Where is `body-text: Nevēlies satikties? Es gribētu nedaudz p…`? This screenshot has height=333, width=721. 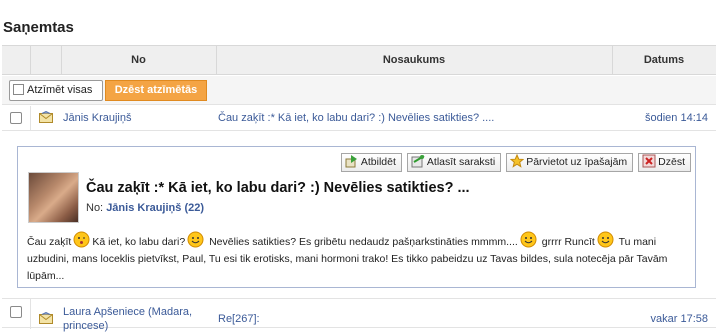 body-text: Nevēlies satikties? Es gribētu nedaudz p… is located at coordinates (363, 242).